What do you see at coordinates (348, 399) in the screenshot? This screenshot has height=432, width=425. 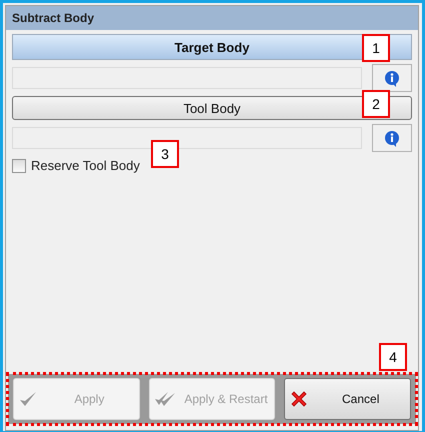 I see `dialog-button: Cancel` at bounding box center [348, 399].